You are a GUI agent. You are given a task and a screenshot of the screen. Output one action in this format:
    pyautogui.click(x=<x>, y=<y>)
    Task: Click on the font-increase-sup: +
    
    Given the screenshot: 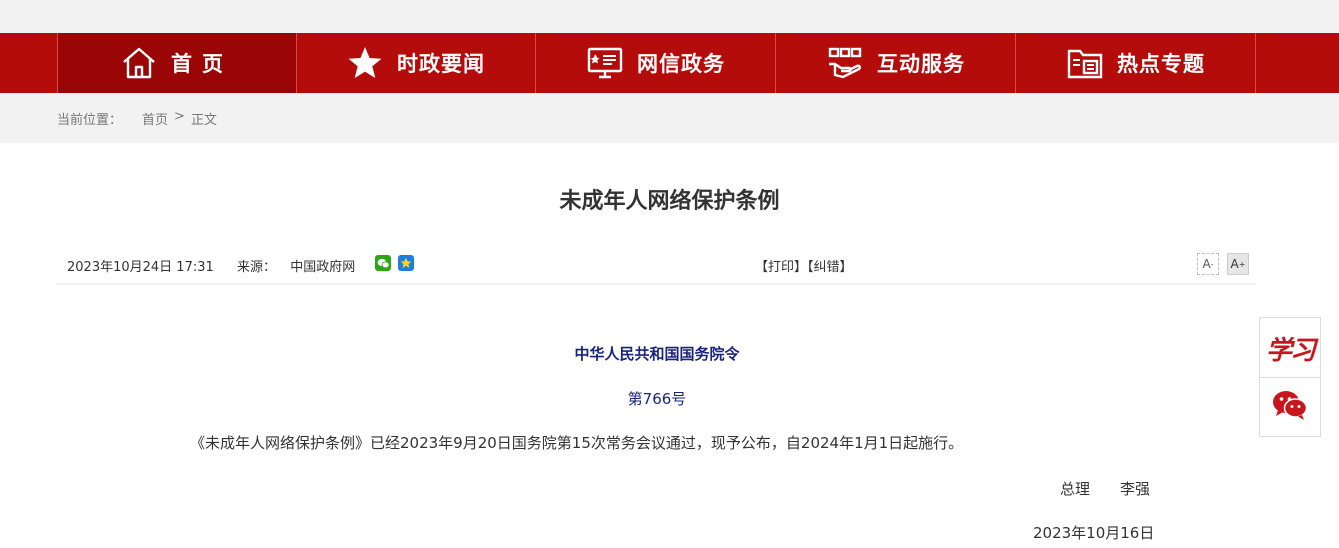 What is the action you would take?
    pyautogui.click(x=1242, y=264)
    